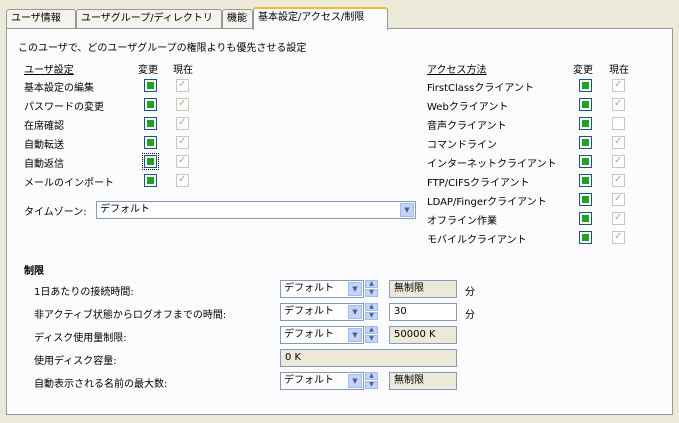  What do you see at coordinates (492, 164) in the screenshot?
I see `access-method-label: インターネットクライアント` at bounding box center [492, 164].